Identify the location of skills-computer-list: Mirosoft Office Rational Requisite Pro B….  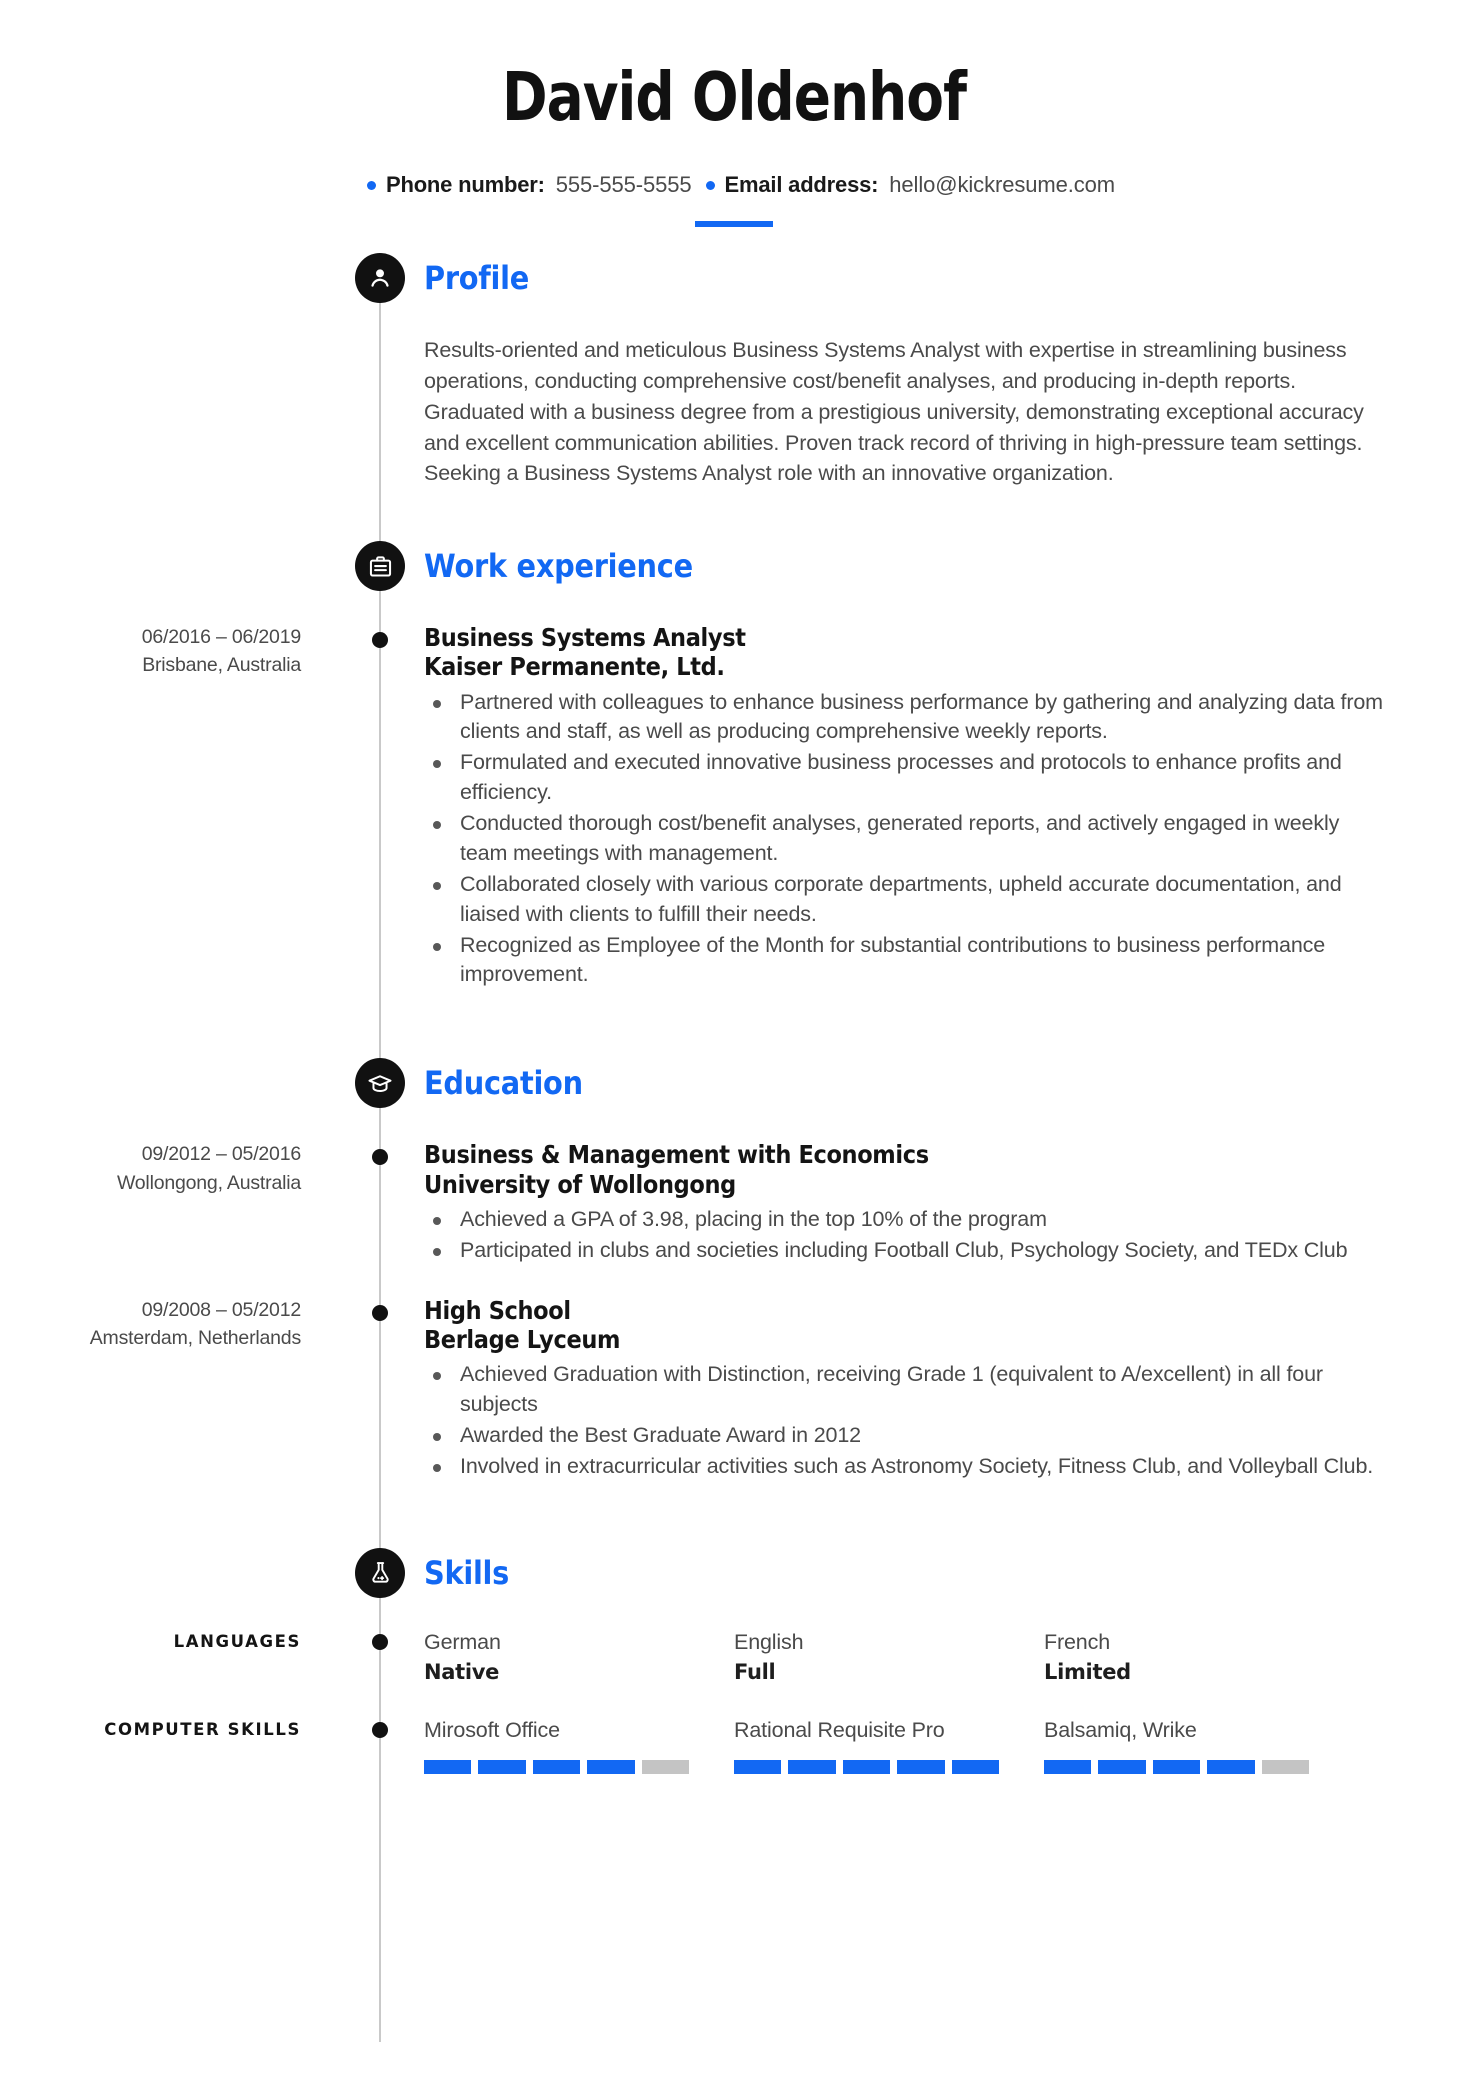
(906, 1745).